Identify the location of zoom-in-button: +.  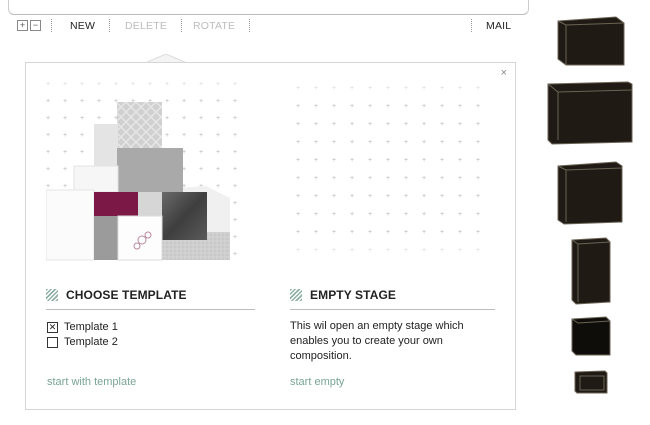
(22, 25).